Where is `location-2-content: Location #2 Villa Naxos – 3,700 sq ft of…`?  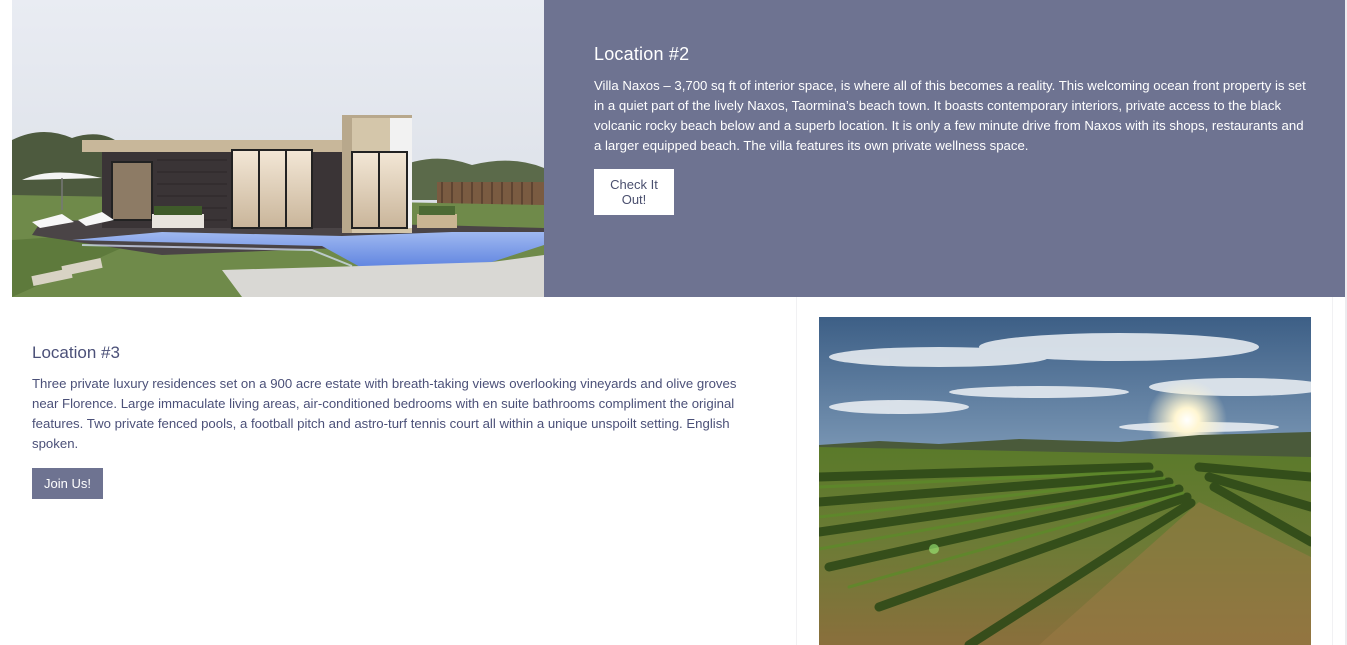 location-2-content: Location #2 Villa Naxos – 3,700 sq ft of… is located at coordinates (950, 129).